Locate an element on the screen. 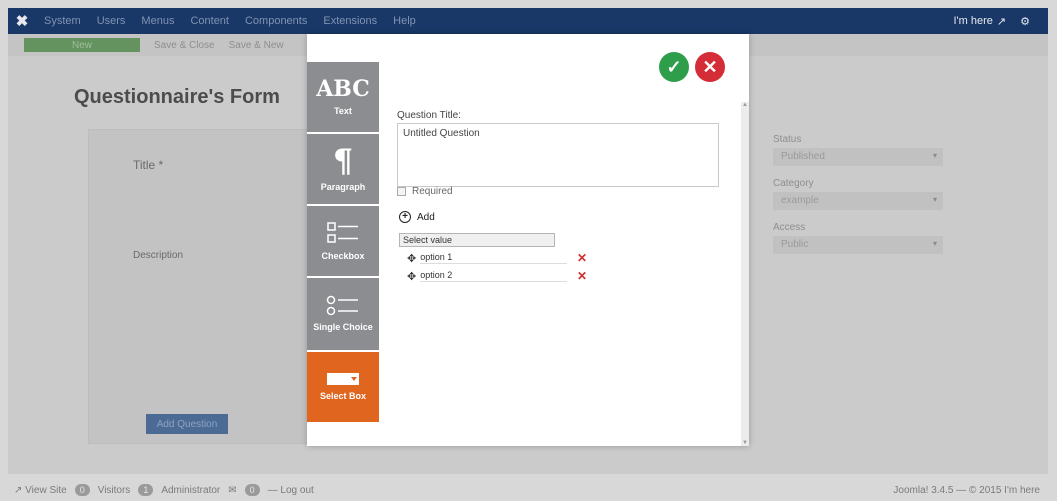 This screenshot has width=1057, height=501. save-close-button: Save & Close is located at coordinates (184, 45).